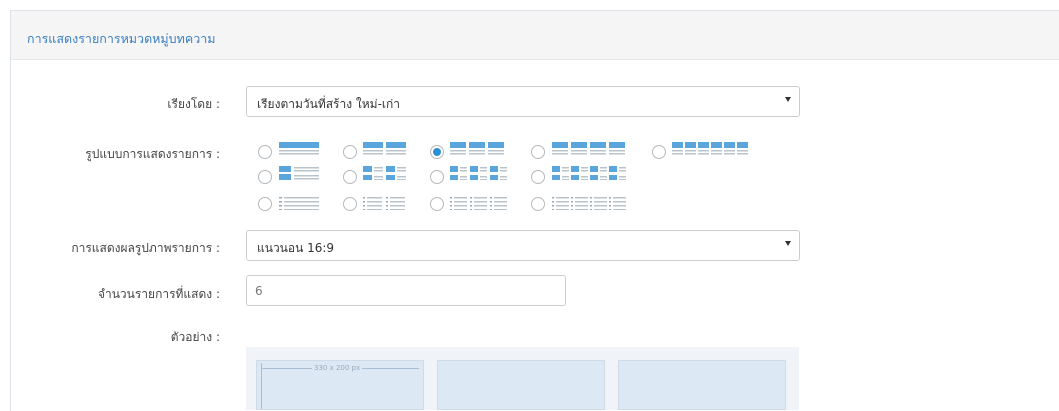  What do you see at coordinates (478, 173) in the screenshot?
I see `layout-3-column-thumb-icon` at bounding box center [478, 173].